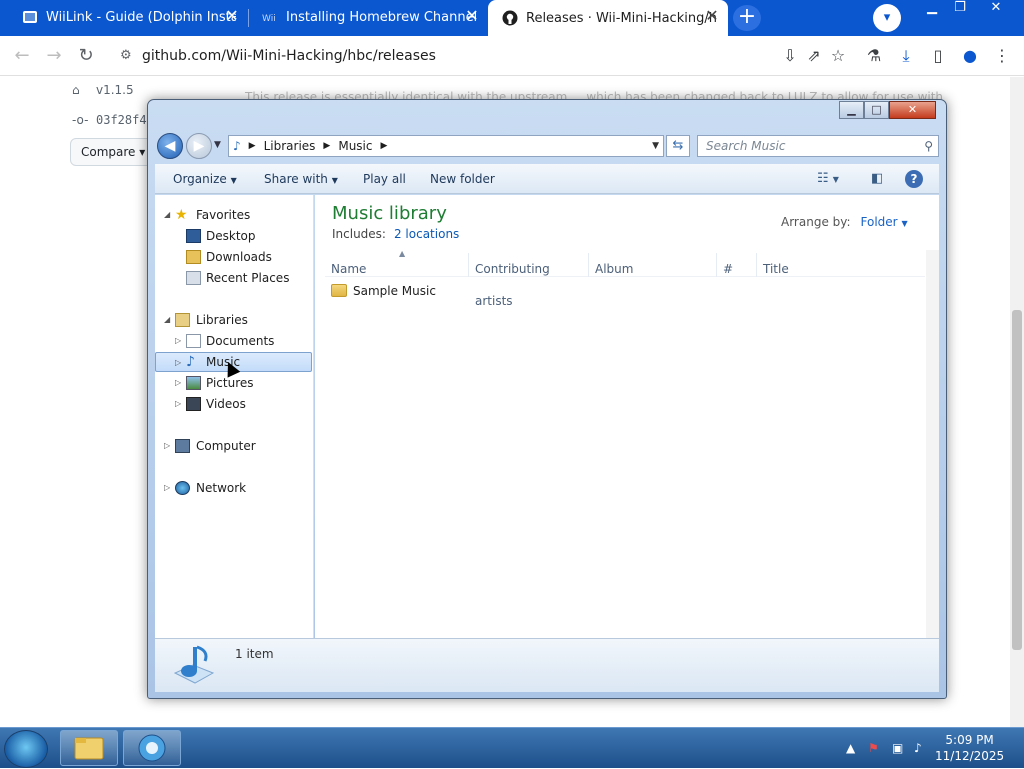 This screenshot has width=1024, height=769. Describe the element at coordinates (621, 18) in the screenshot. I see `tab-title: Releases · Wii-Mini-Hacking/hbc` at that location.